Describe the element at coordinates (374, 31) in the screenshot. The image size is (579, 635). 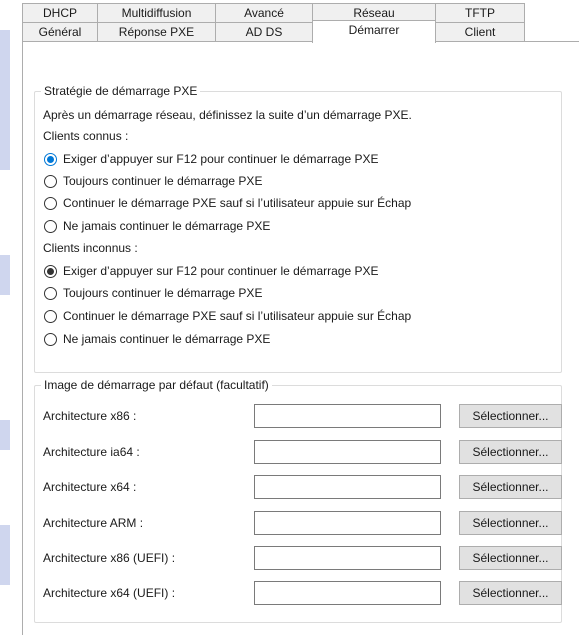
I see `tab-demarrer: Démarrer` at that location.